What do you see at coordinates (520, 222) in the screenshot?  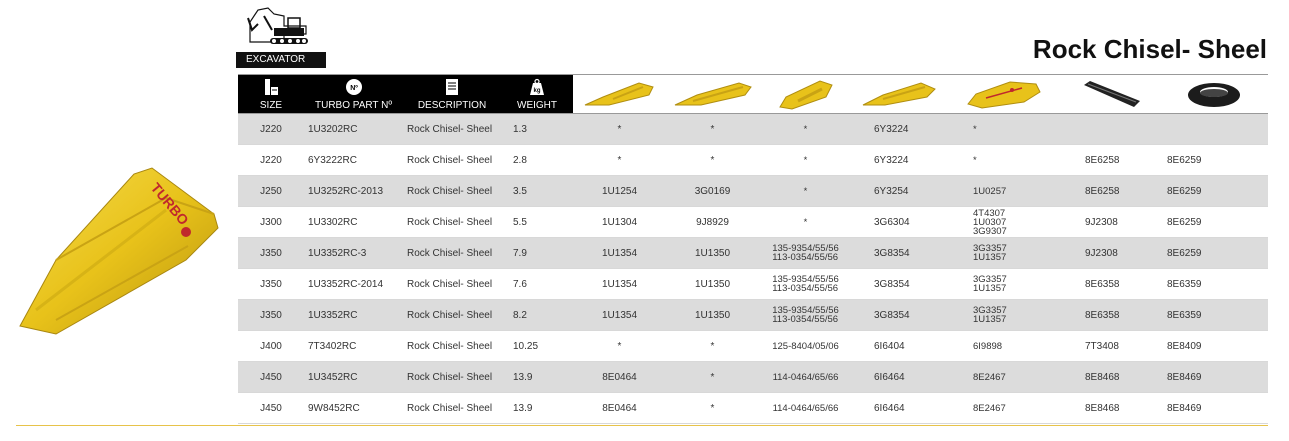 I see `cell-weight: 5.5` at bounding box center [520, 222].